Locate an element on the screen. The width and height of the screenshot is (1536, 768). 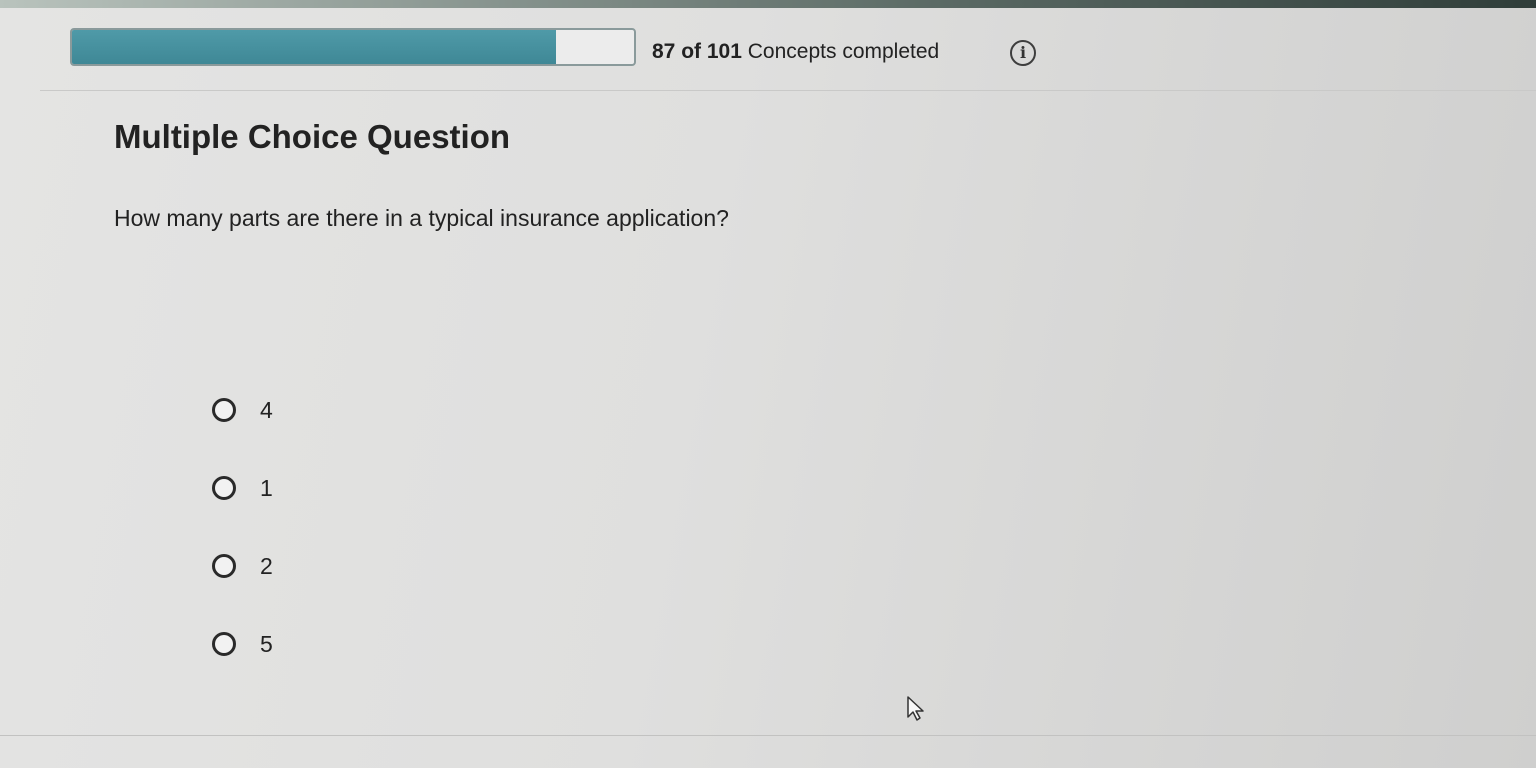
header-divider is located at coordinates (788, 90).